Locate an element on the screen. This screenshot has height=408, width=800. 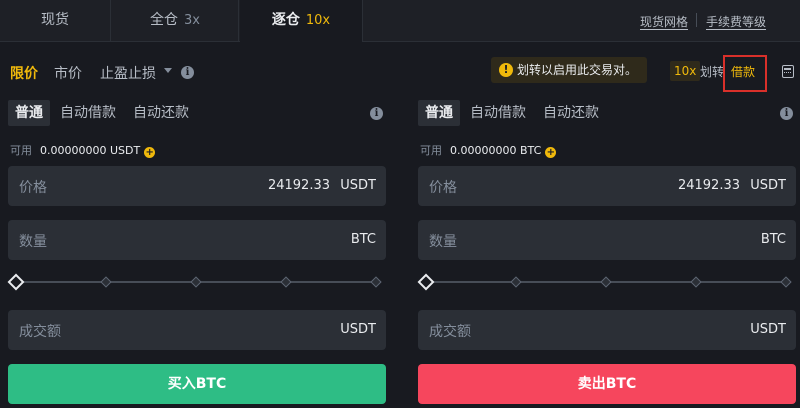
tab-isolated-margin: 逐仓 10x is located at coordinates (301, 21).